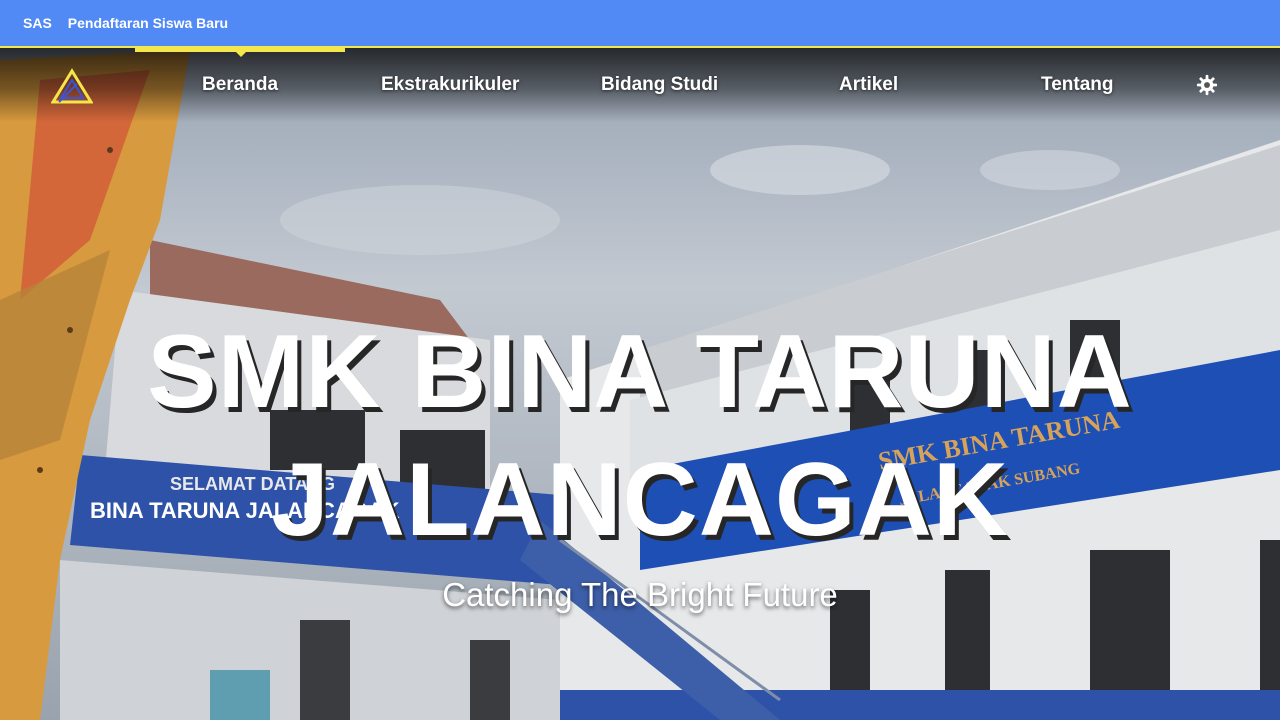  I want to click on registration-link: Pendaftaran Siswa Baru, so click(148, 23).